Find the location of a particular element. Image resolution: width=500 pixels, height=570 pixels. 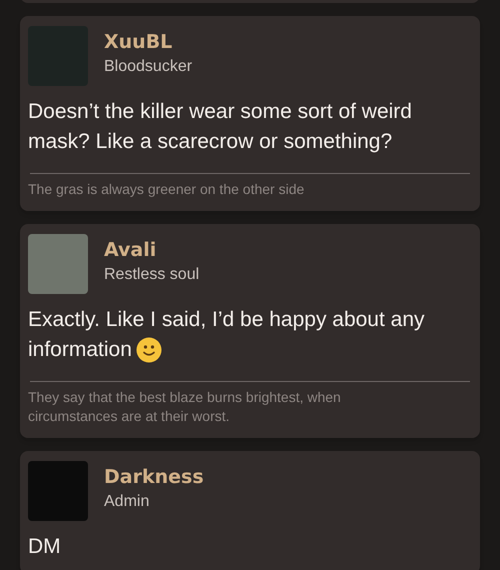

username: XuuBL is located at coordinates (148, 42).